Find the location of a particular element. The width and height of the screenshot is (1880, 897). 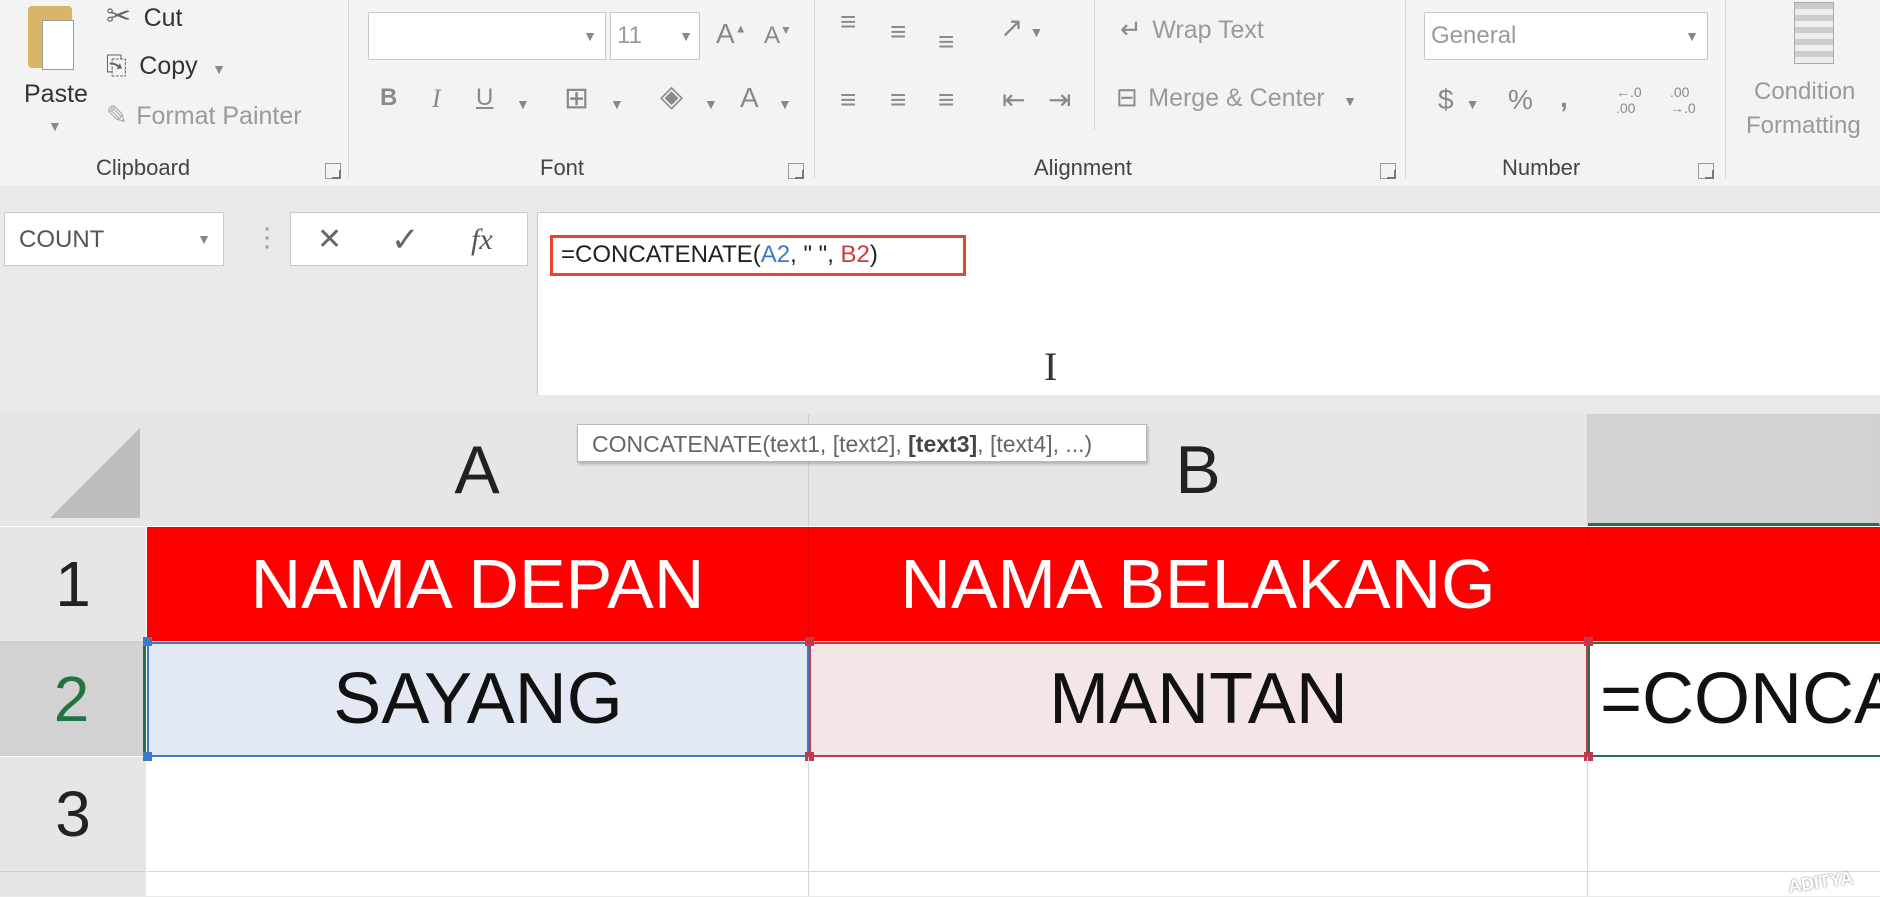

font-launcher-icon is located at coordinates (796, 171).